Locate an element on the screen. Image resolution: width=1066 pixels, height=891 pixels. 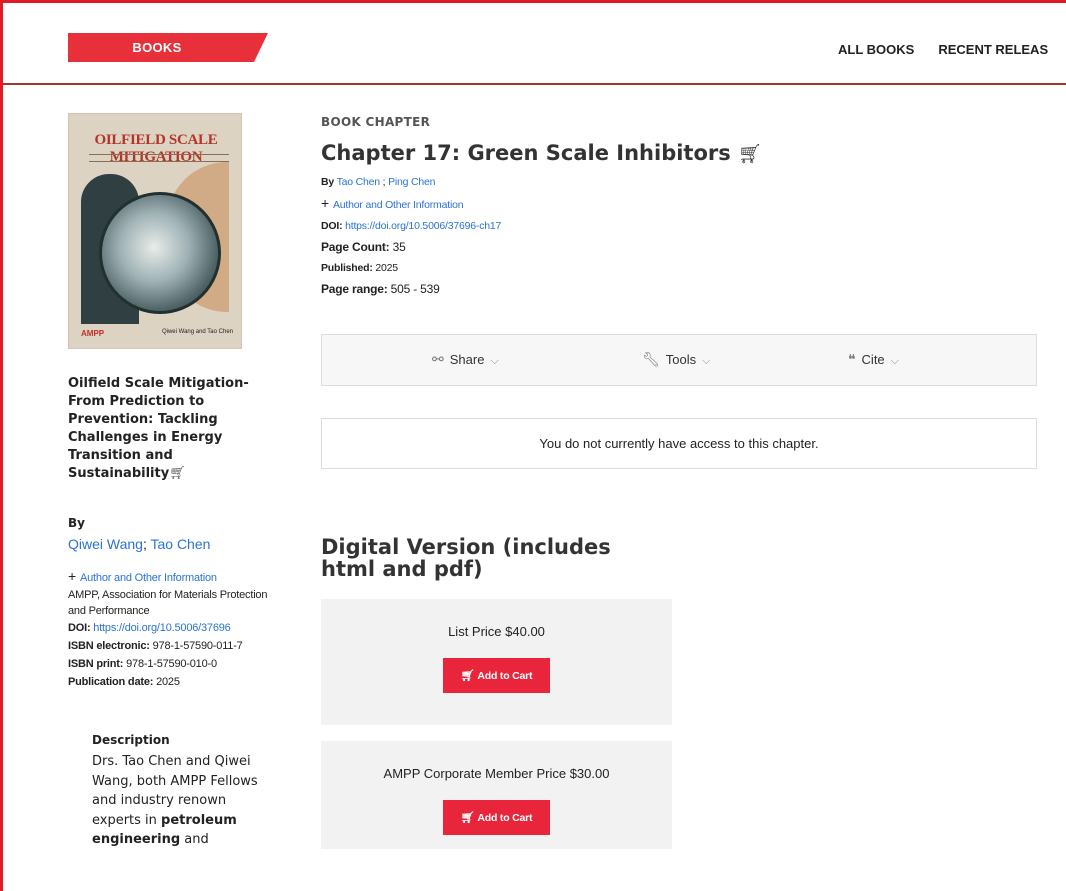
isbn-electronic-label: ISBN electronic: is located at coordinates (109, 646).